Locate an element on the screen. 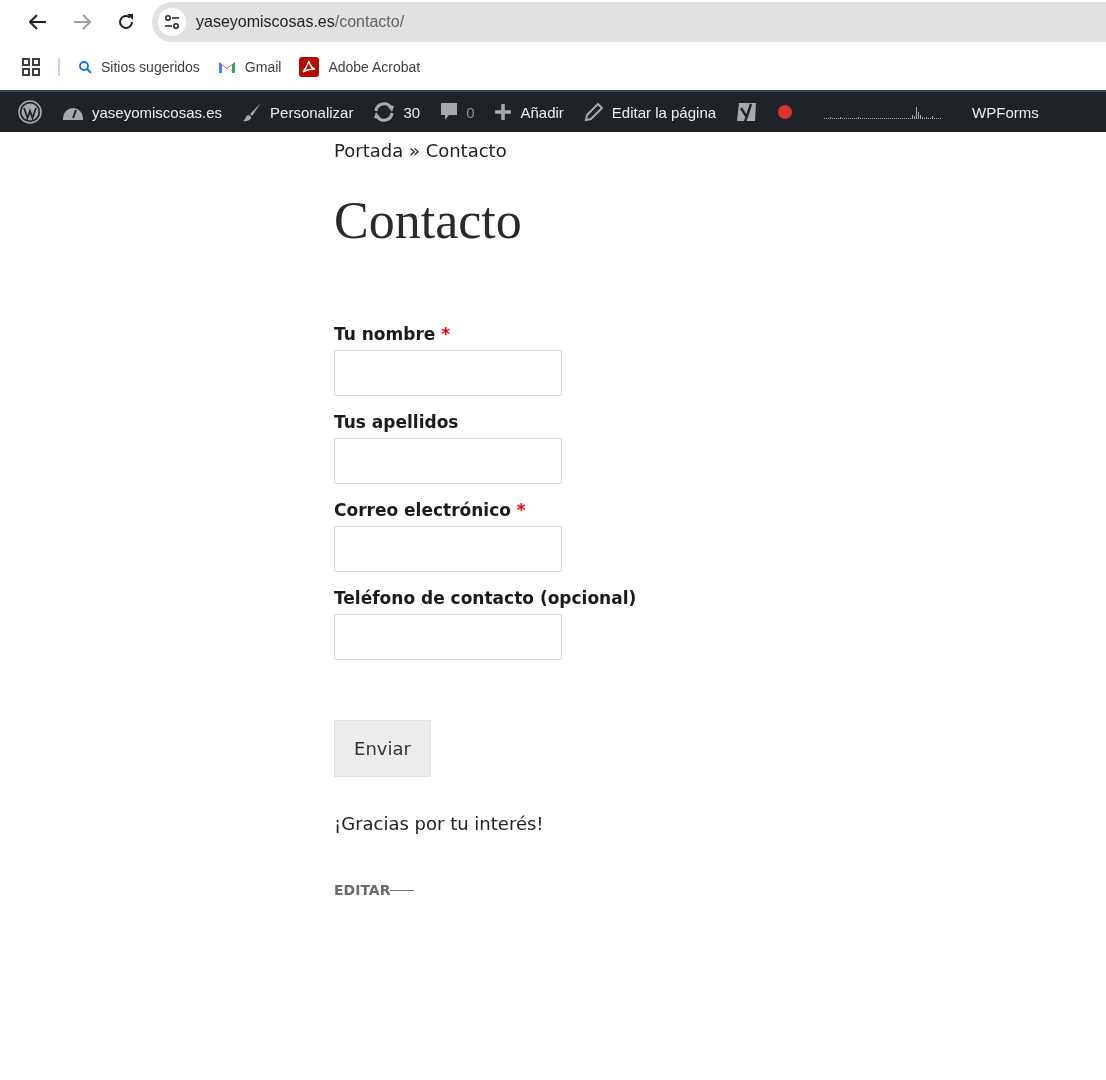  breadcrumb: Portada » Contacto is located at coordinates (421, 150).